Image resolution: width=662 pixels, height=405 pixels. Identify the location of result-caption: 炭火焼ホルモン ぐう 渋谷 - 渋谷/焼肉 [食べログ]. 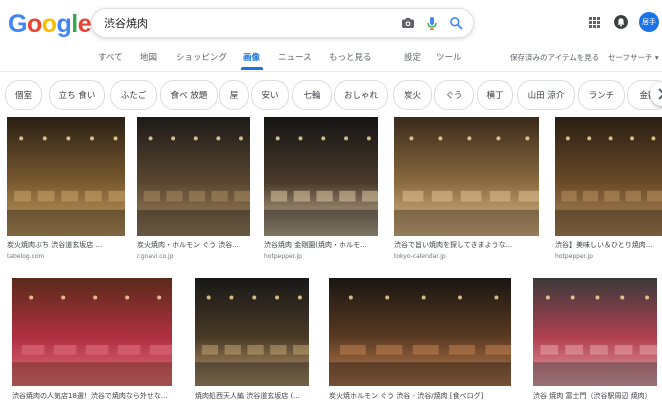
(420, 396).